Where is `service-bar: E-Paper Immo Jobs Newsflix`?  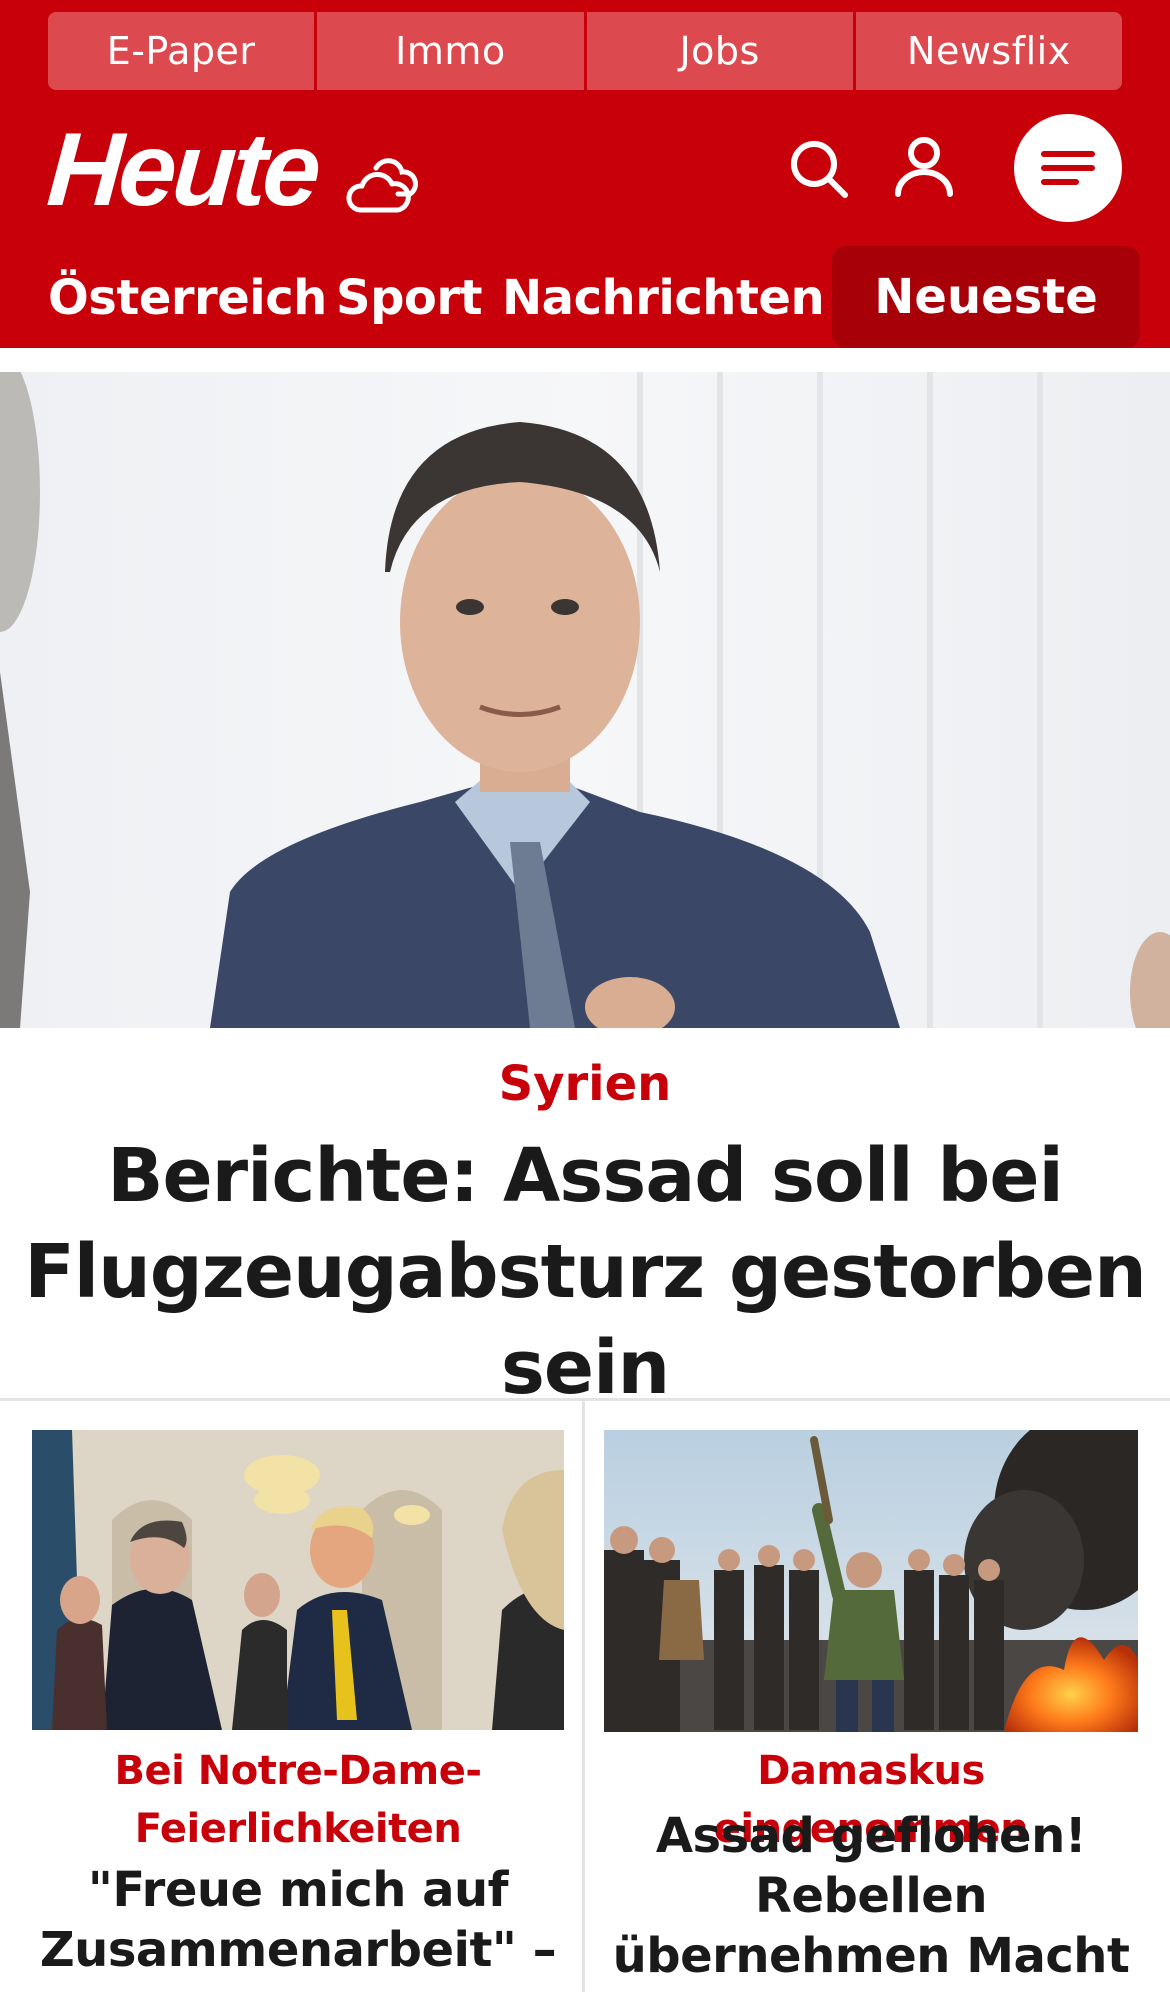
service-bar: E-Paper Immo Jobs Newsflix is located at coordinates (585, 51).